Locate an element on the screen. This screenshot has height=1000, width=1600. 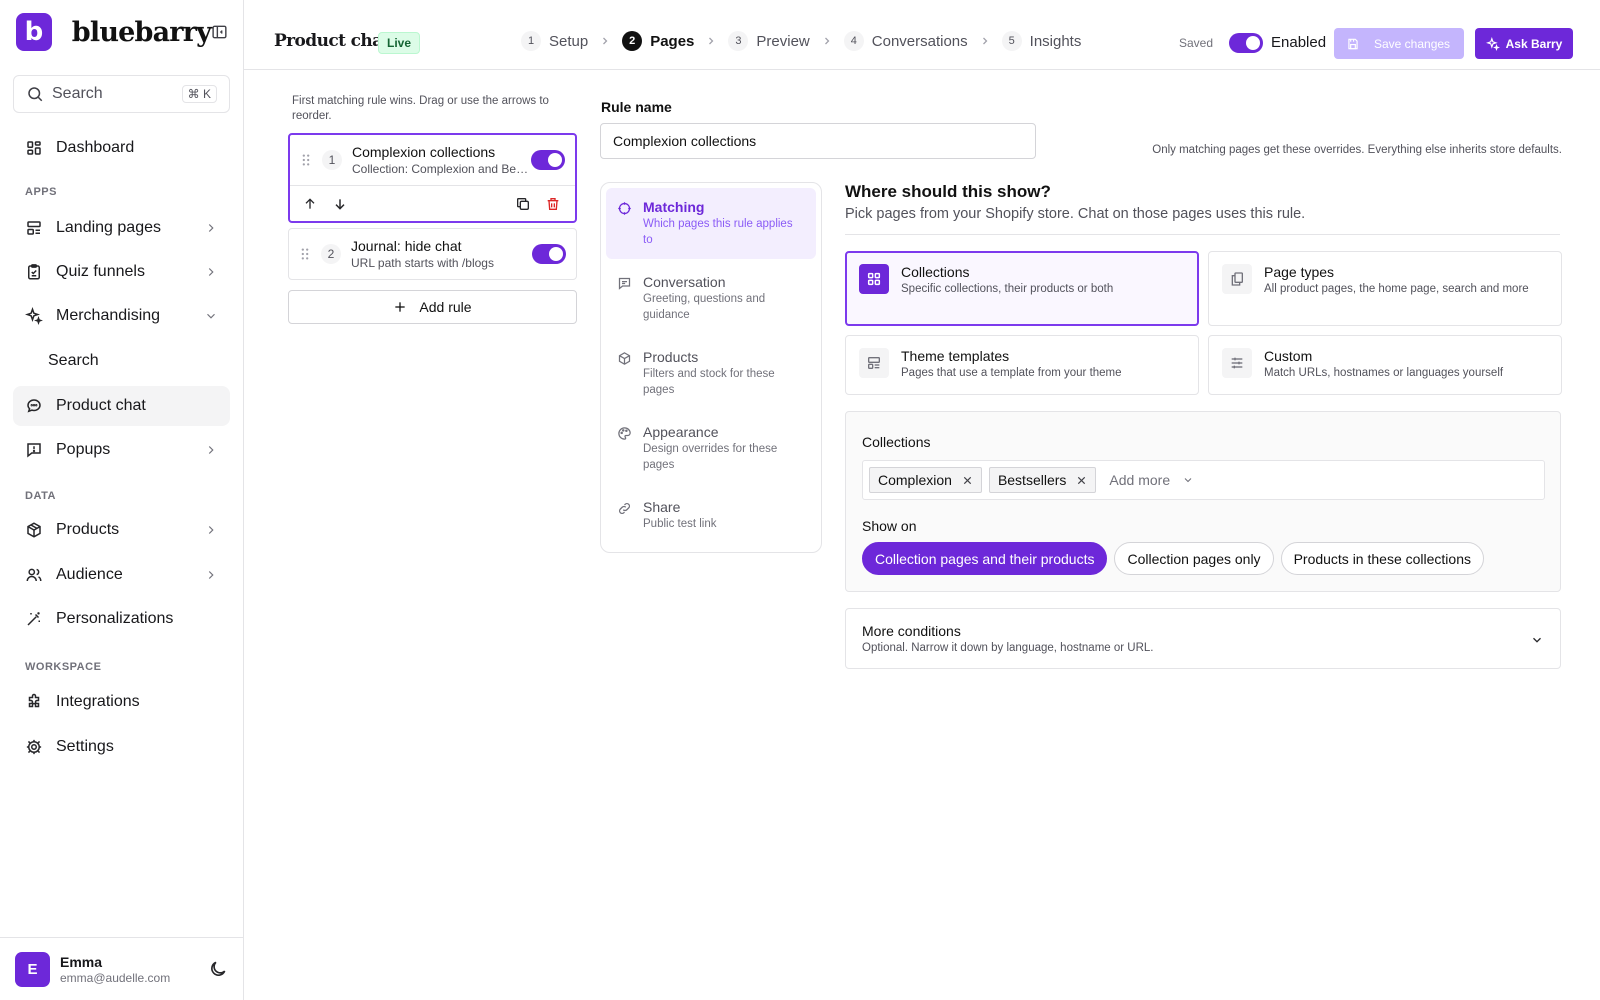
section-label-data: DATA is located at coordinates (40, 496).